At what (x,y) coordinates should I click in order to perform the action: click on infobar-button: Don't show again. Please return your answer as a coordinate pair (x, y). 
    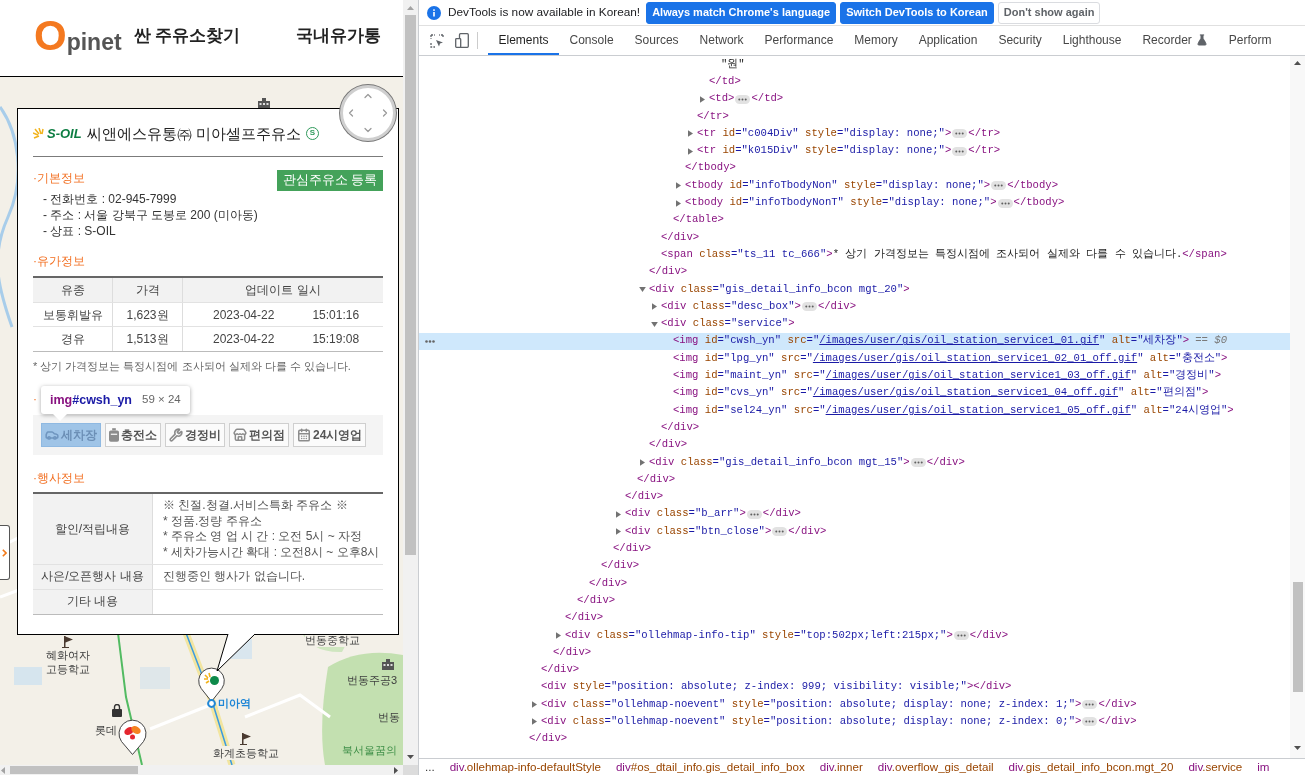
    Looking at the image, I should click on (1049, 12).